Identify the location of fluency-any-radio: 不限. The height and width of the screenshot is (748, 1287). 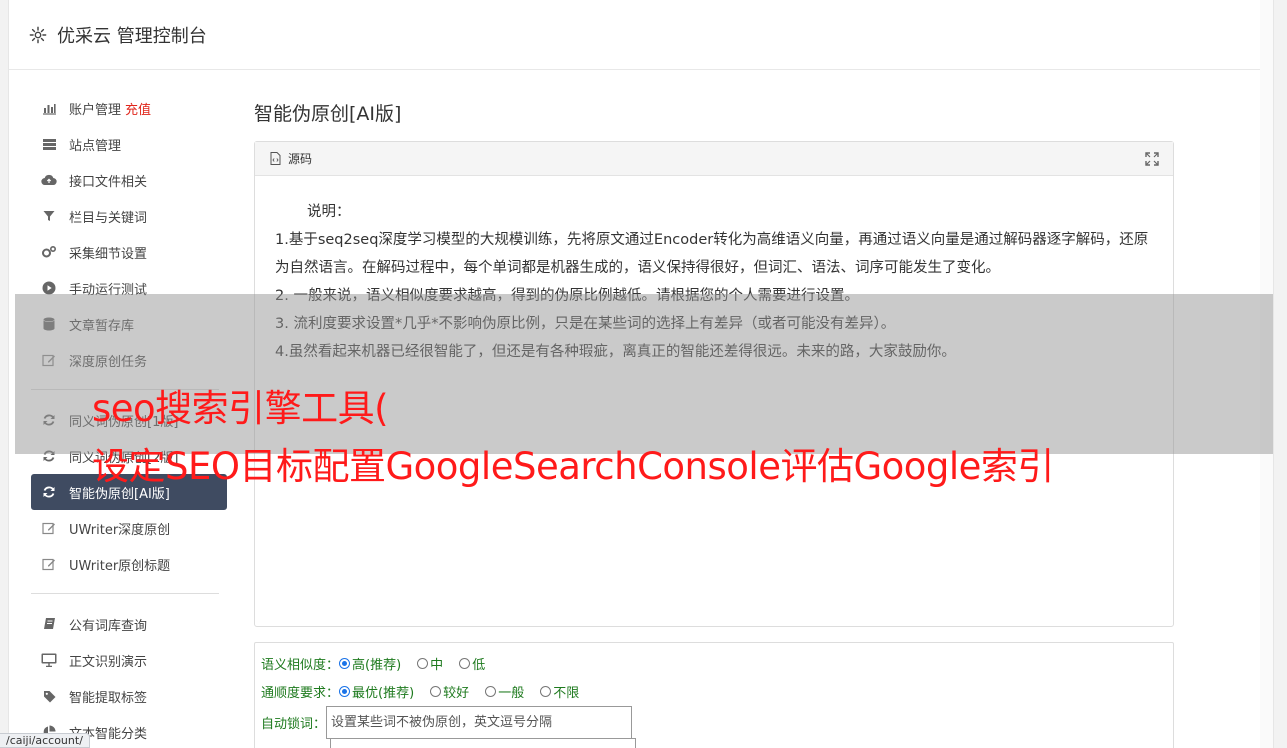
(559, 691).